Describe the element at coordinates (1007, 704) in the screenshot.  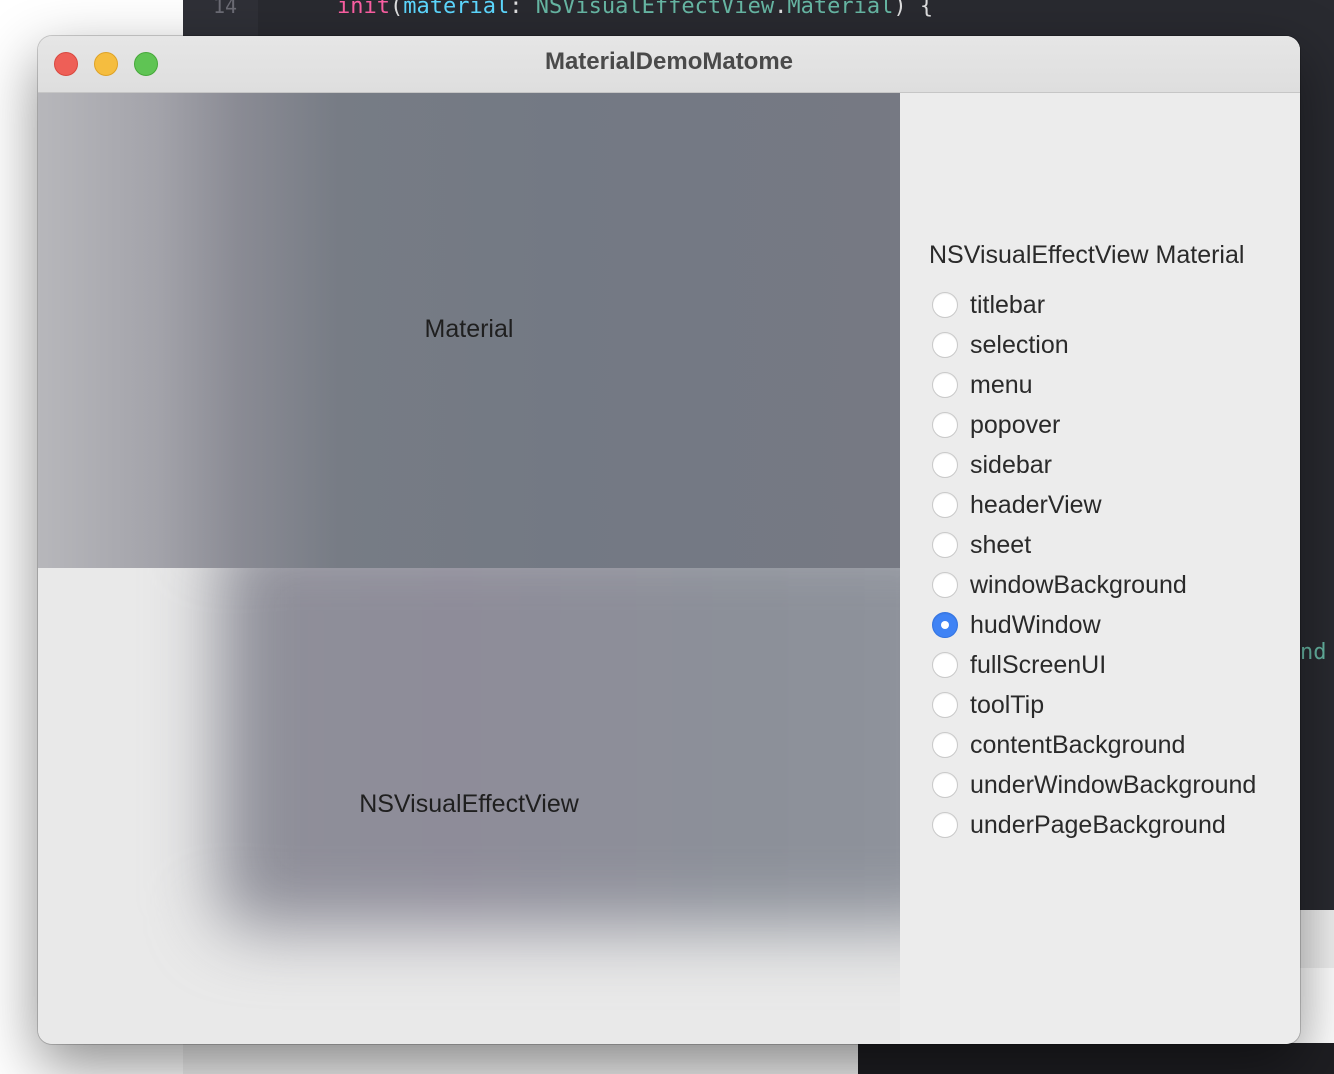
I see `radio-label: toolTip` at that location.